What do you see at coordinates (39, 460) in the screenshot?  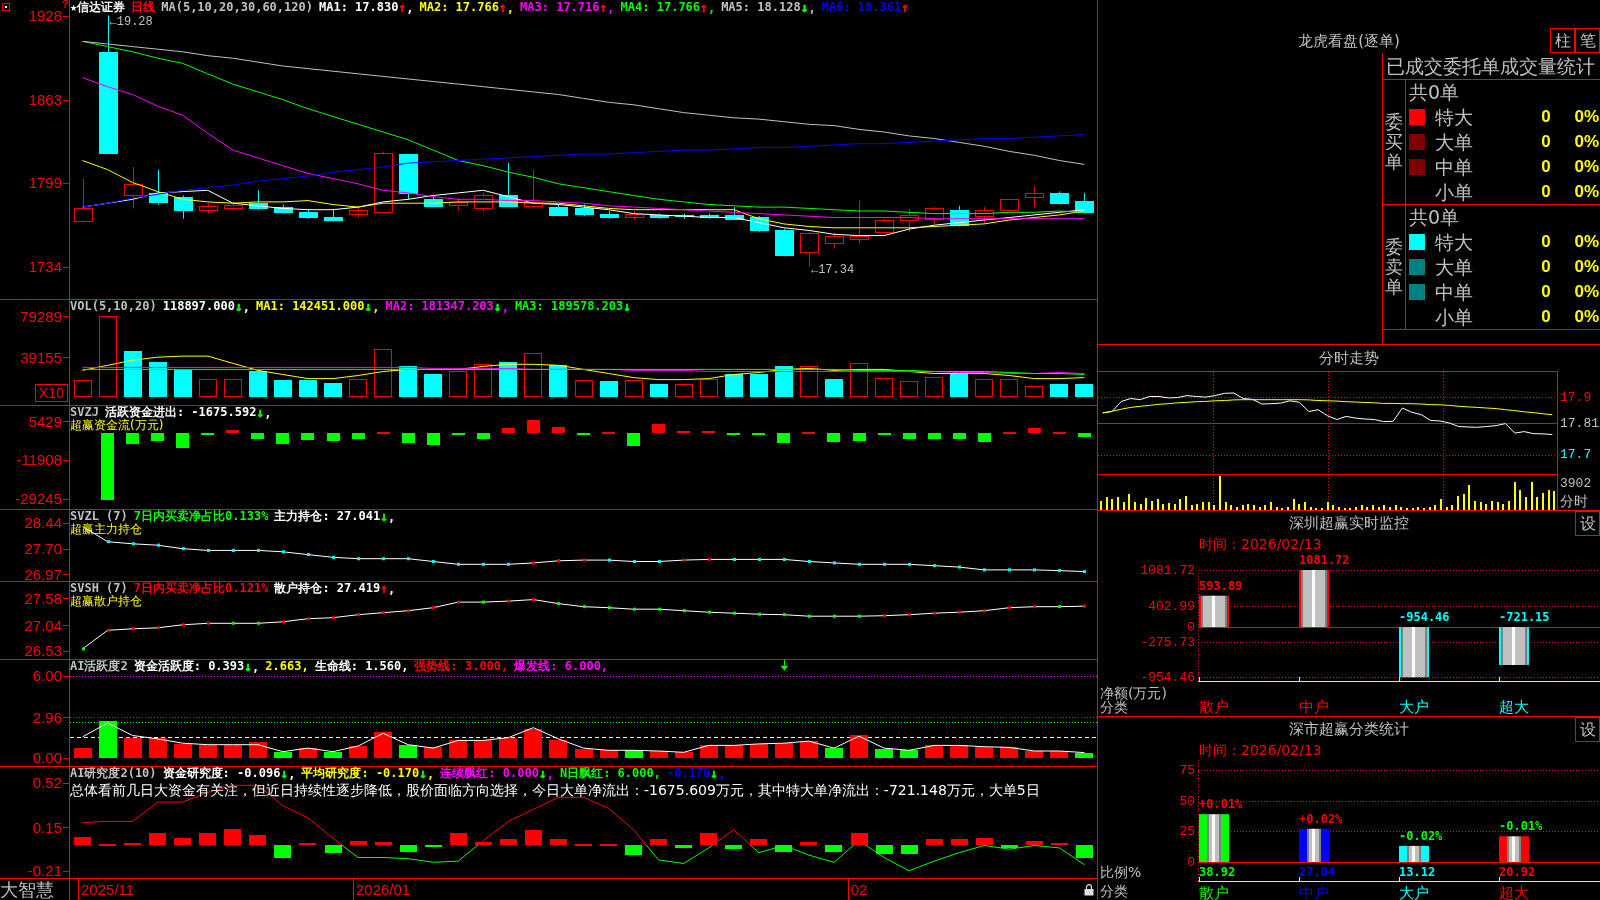 I see `axis-label: -11908` at bounding box center [39, 460].